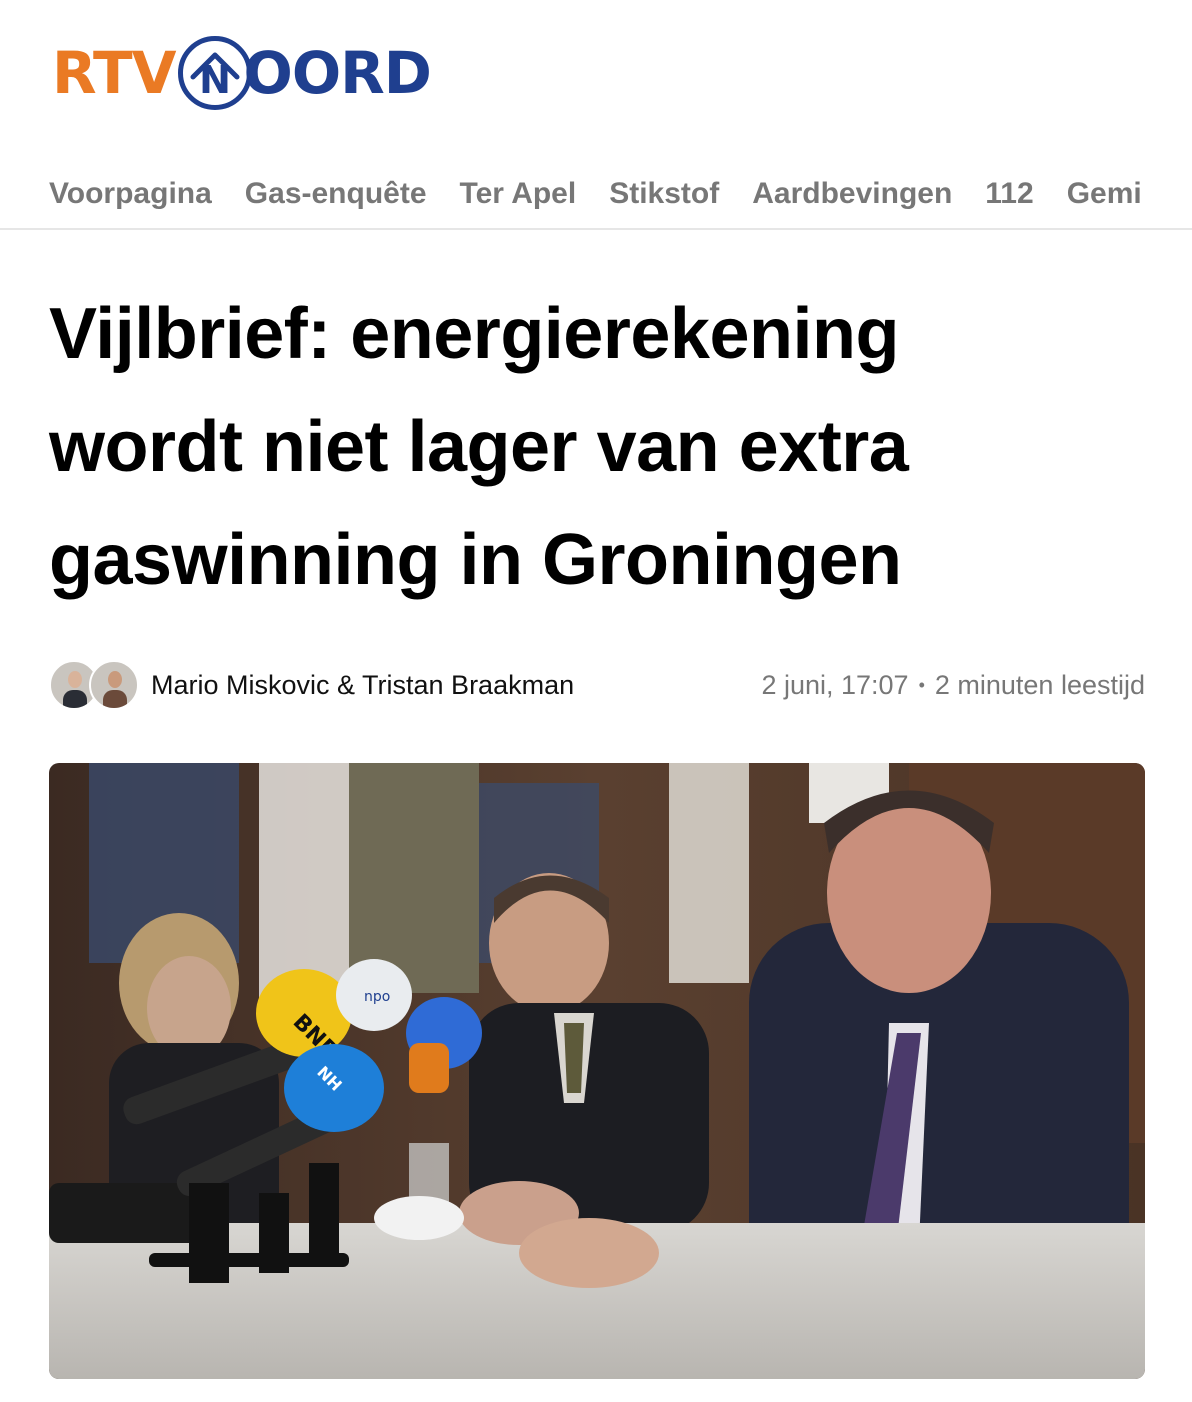 The image size is (1192, 1402). I want to click on nav-item-5: 112, so click(1009, 194).